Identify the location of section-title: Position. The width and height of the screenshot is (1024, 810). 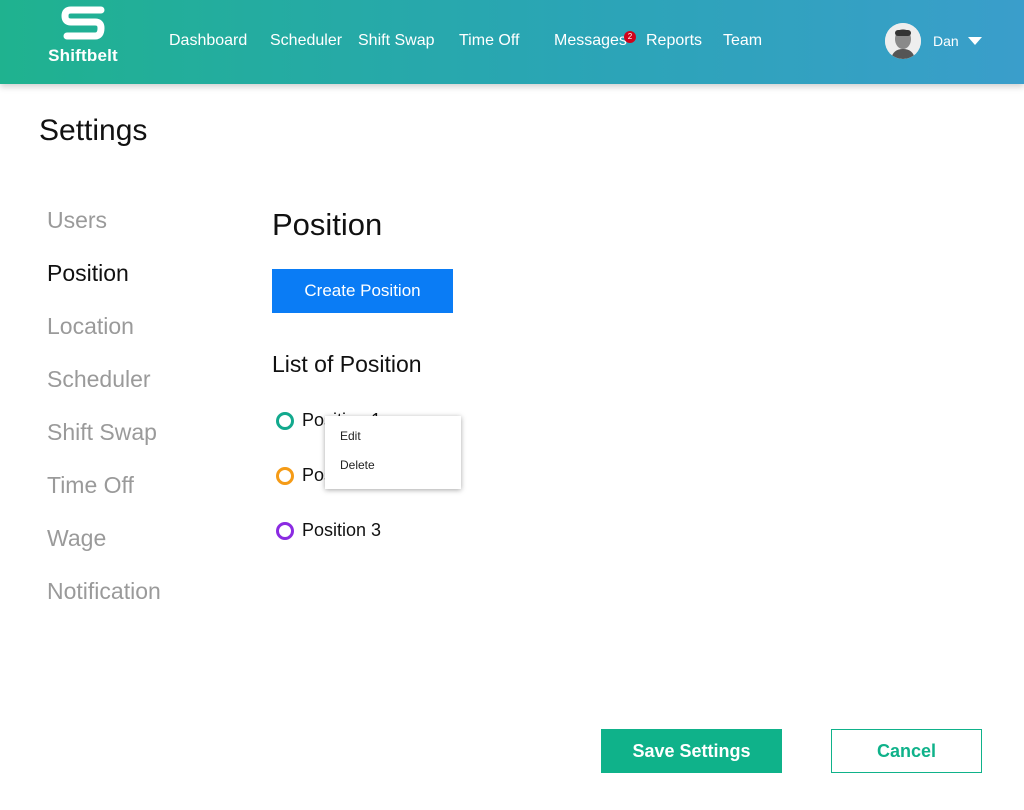
(327, 224).